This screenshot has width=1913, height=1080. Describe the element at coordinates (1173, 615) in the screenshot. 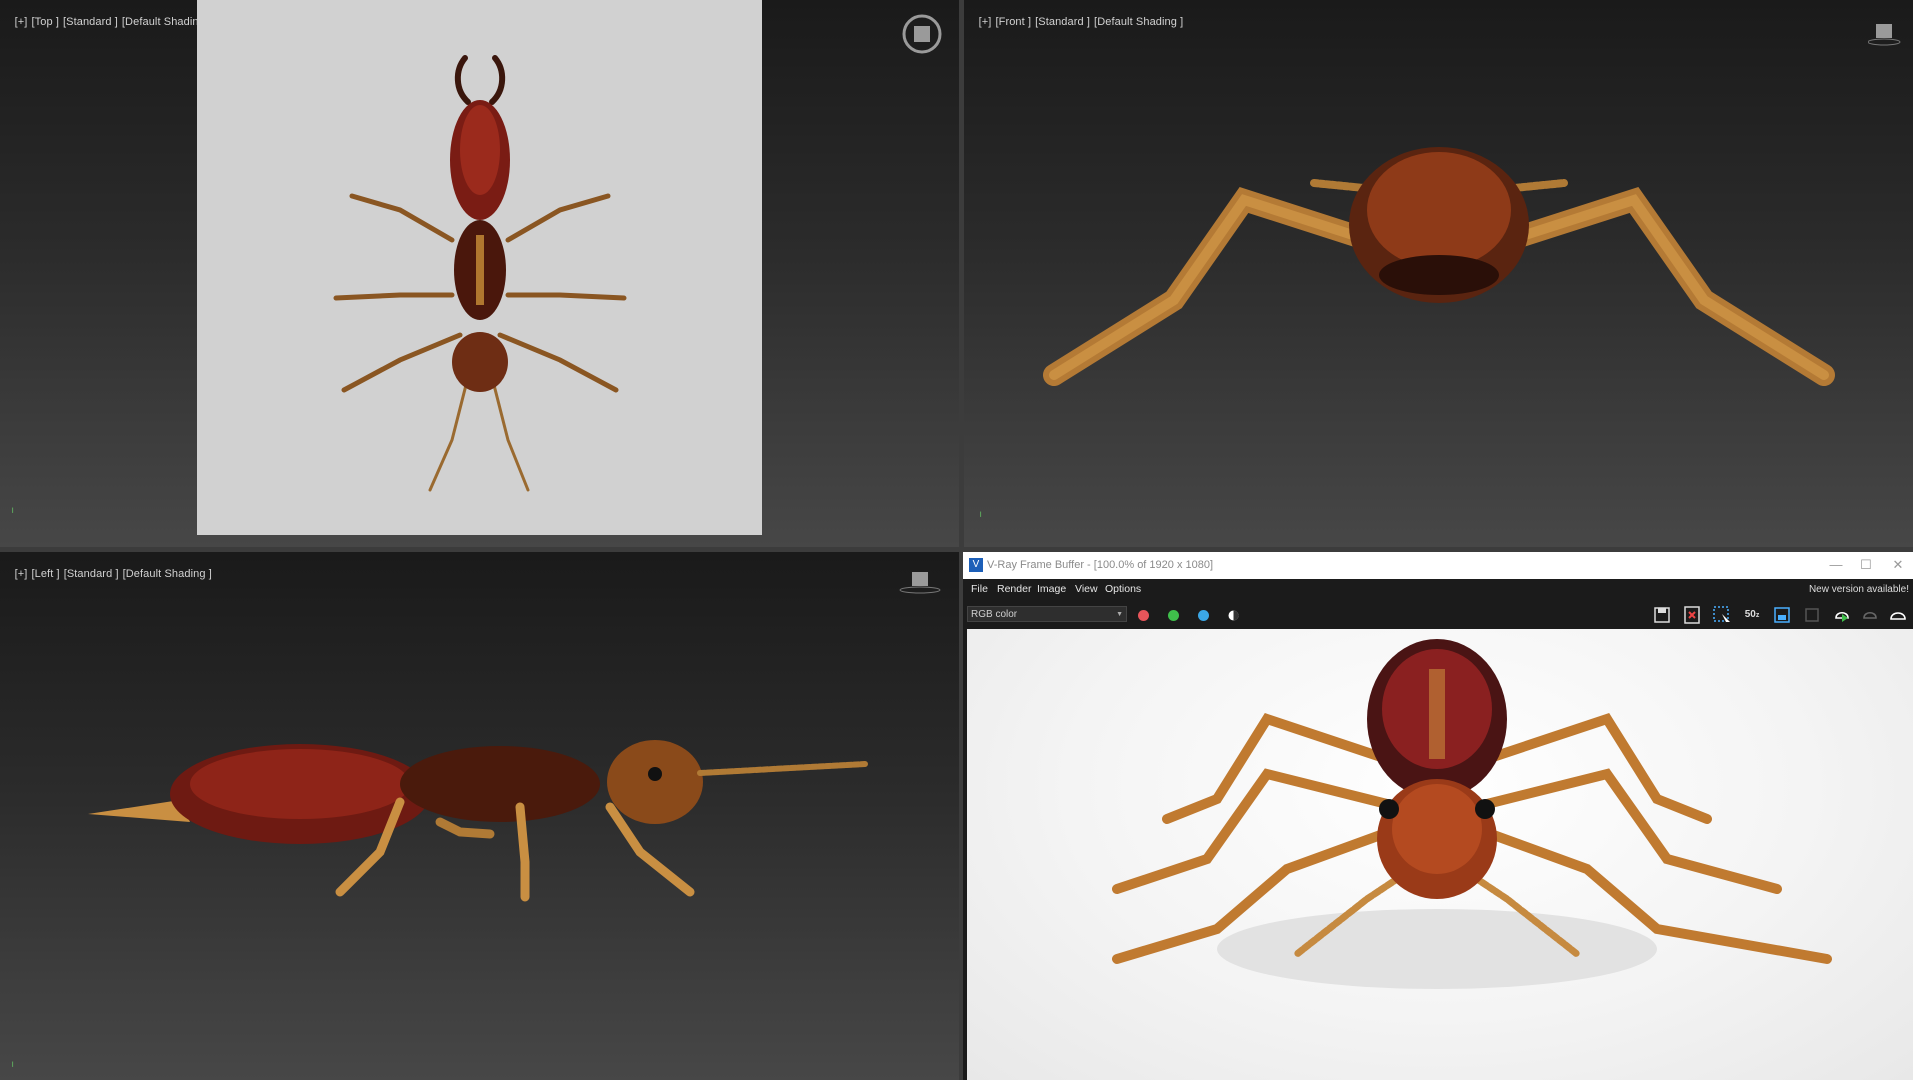

I see `green-channel-toggle` at that location.